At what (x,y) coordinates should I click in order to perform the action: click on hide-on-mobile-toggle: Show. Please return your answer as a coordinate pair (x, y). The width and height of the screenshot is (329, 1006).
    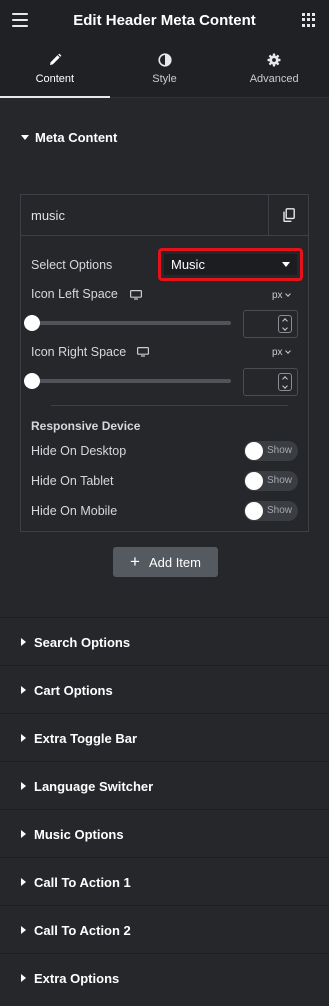
    Looking at the image, I should click on (271, 511).